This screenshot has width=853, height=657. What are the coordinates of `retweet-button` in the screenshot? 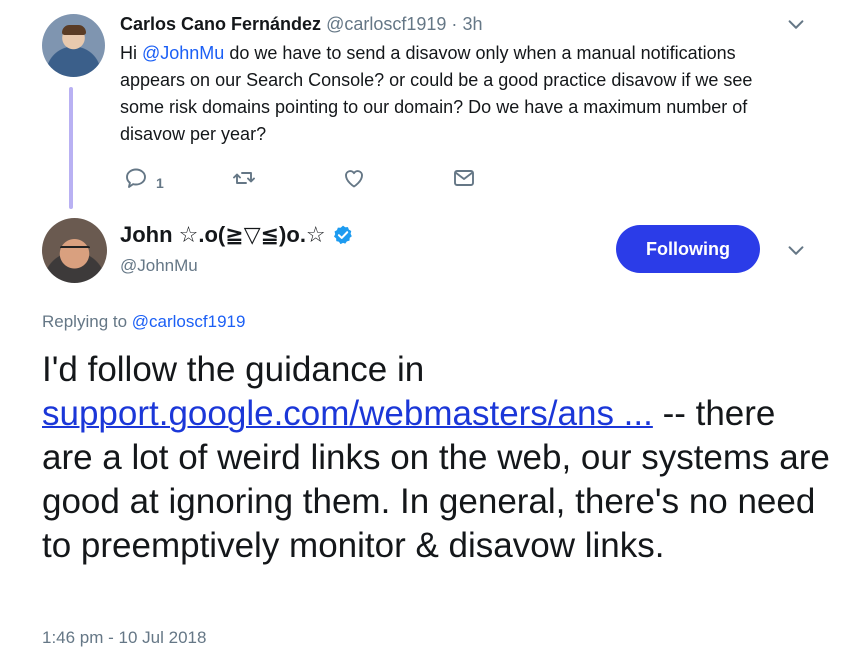 It's located at (244, 180).